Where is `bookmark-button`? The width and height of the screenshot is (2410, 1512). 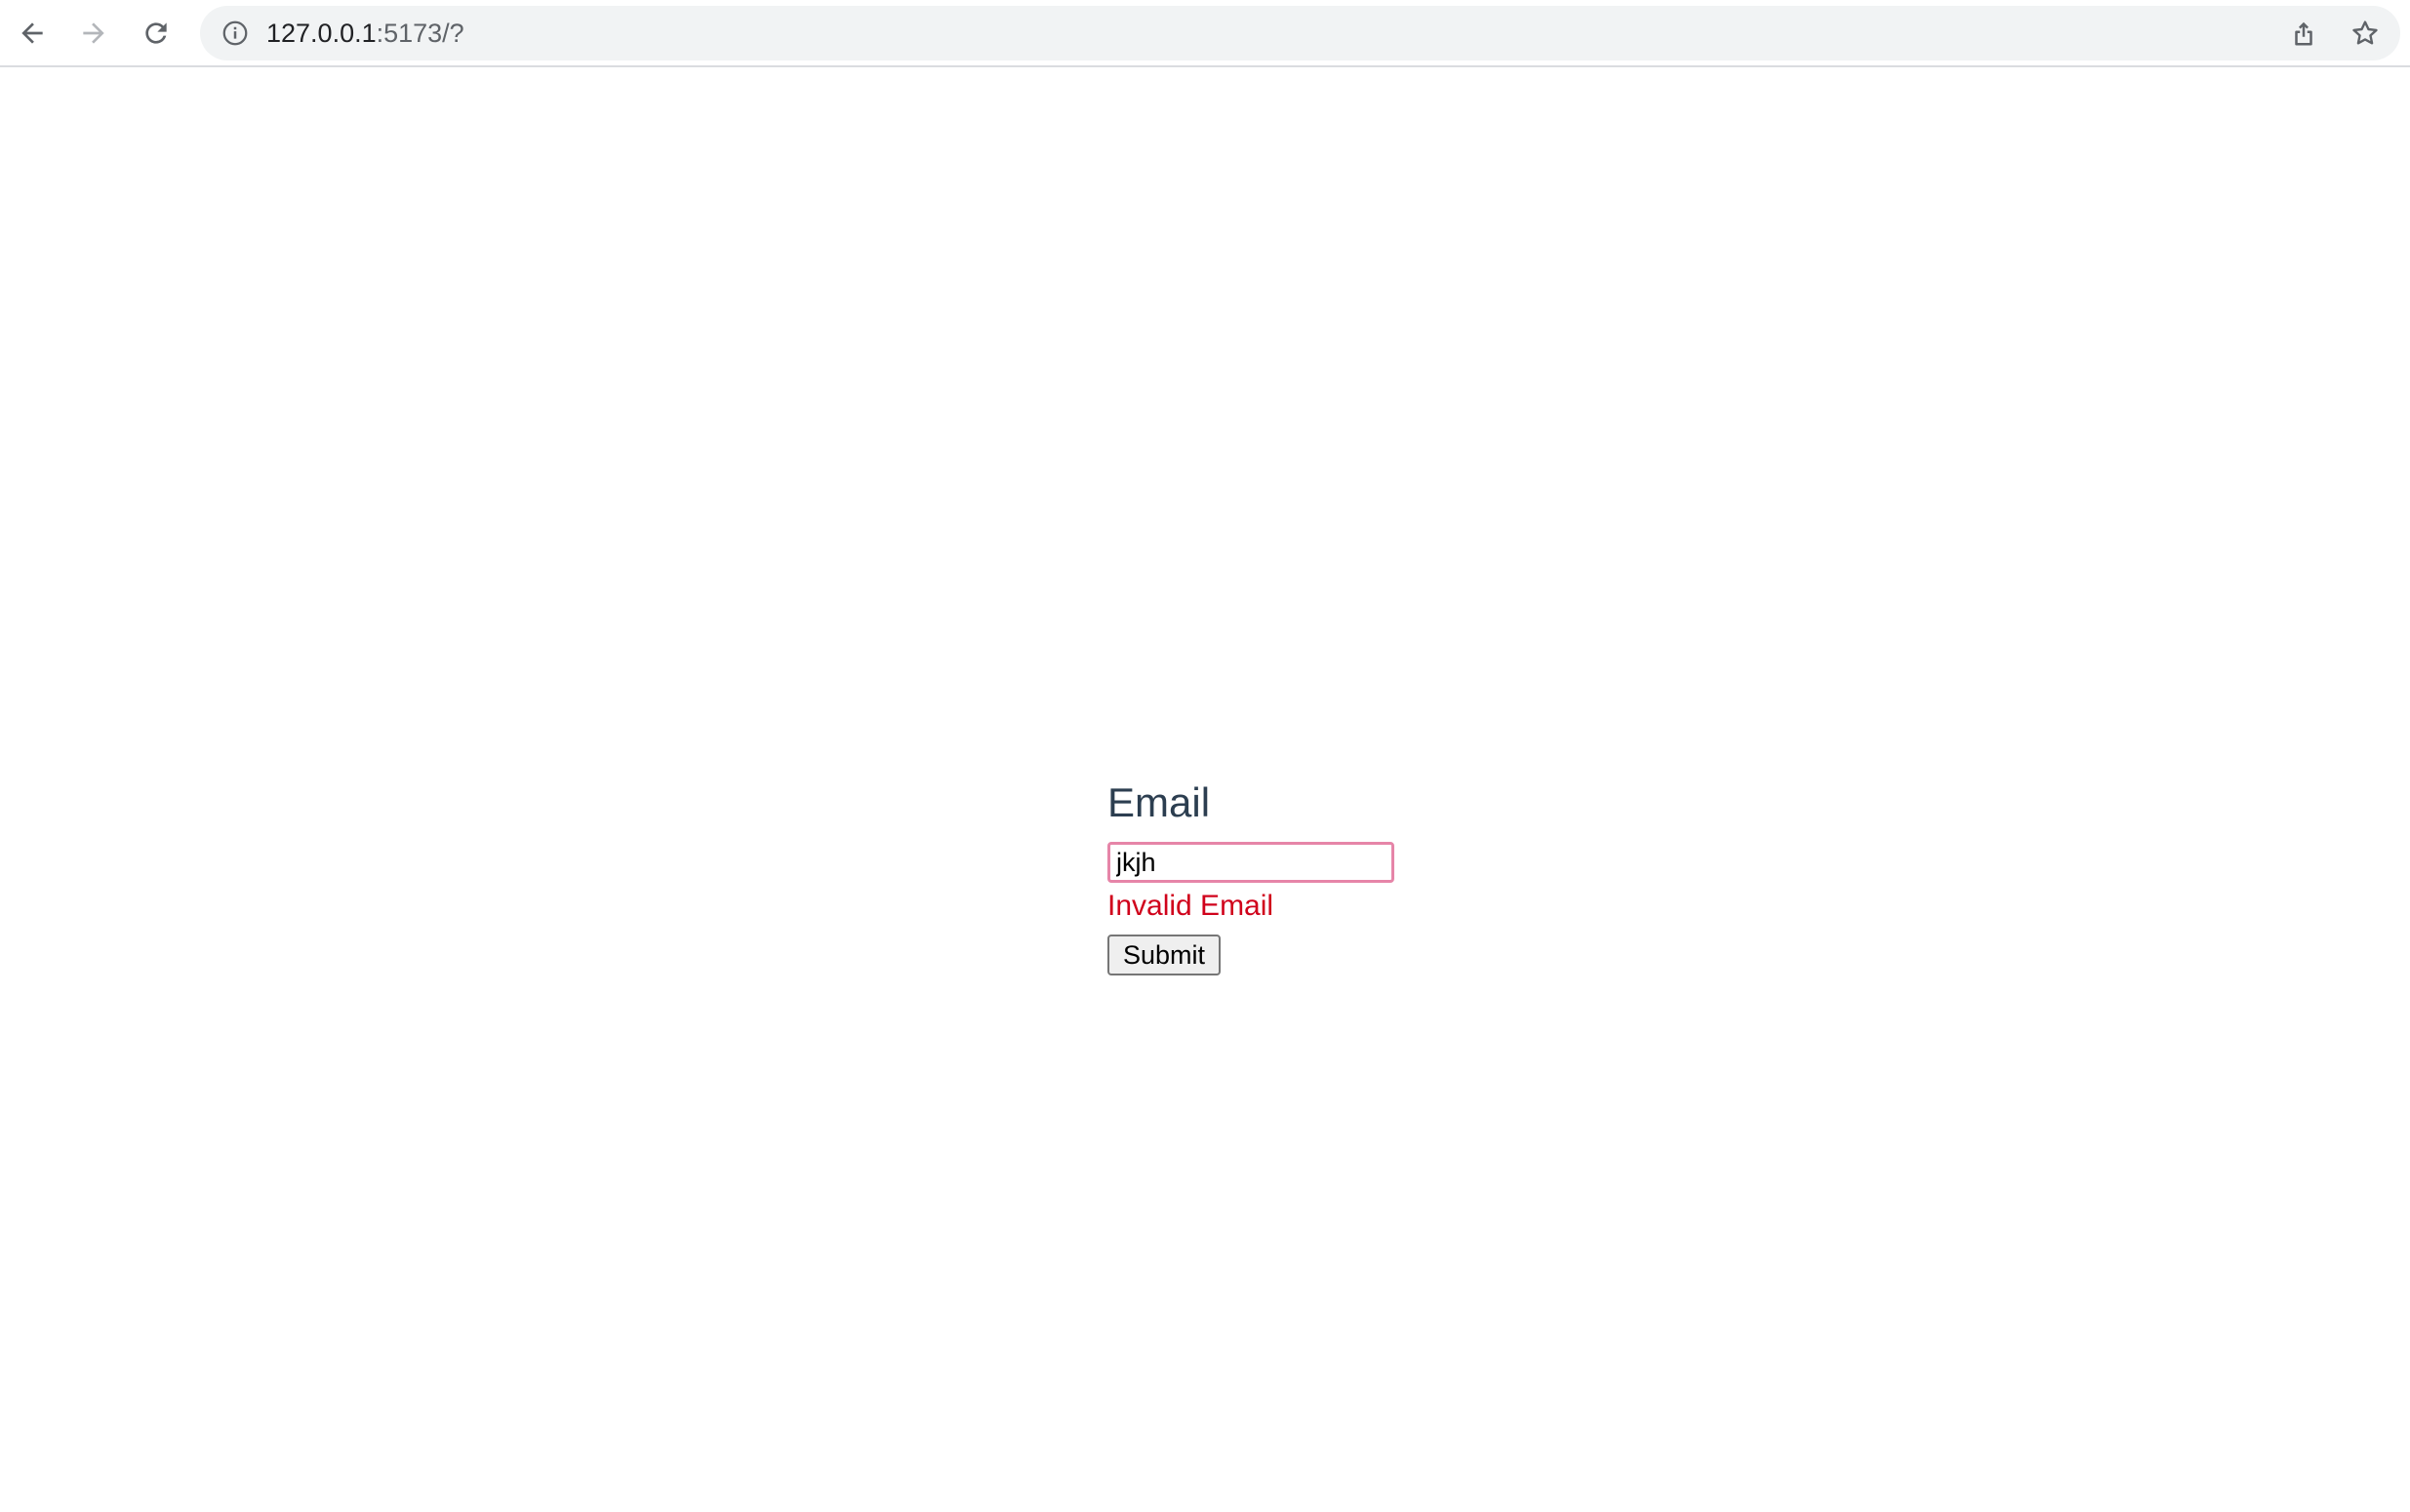
bookmark-button is located at coordinates (2365, 33).